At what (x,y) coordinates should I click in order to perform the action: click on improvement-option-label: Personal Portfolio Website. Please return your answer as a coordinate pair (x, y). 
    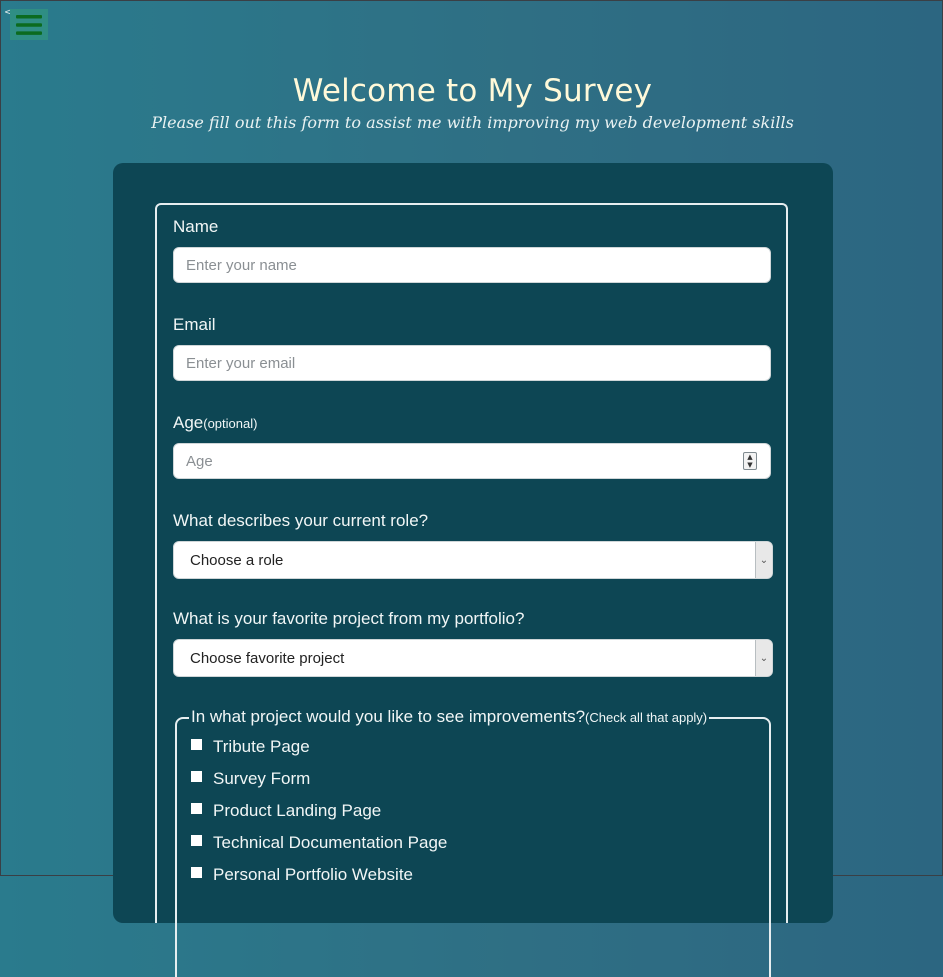
    Looking at the image, I should click on (313, 874).